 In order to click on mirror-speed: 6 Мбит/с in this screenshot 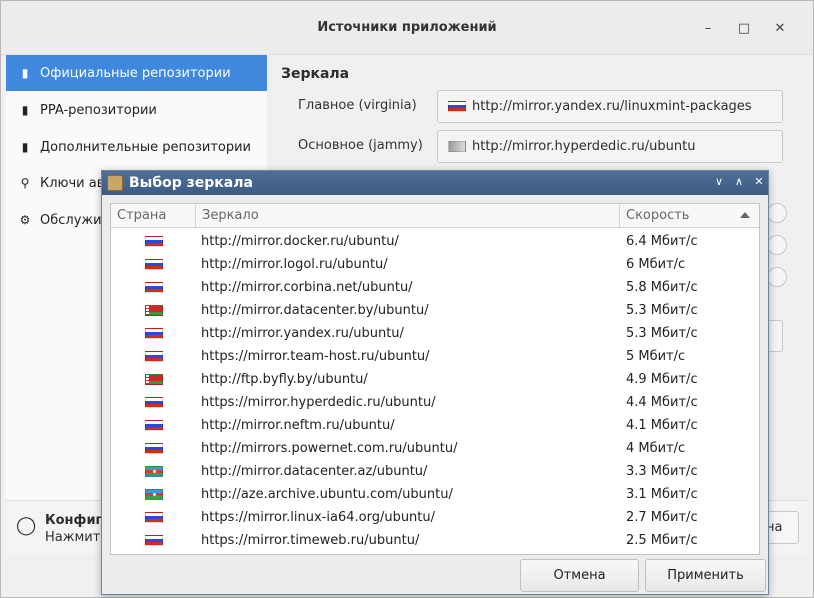, I will do `click(656, 264)`.